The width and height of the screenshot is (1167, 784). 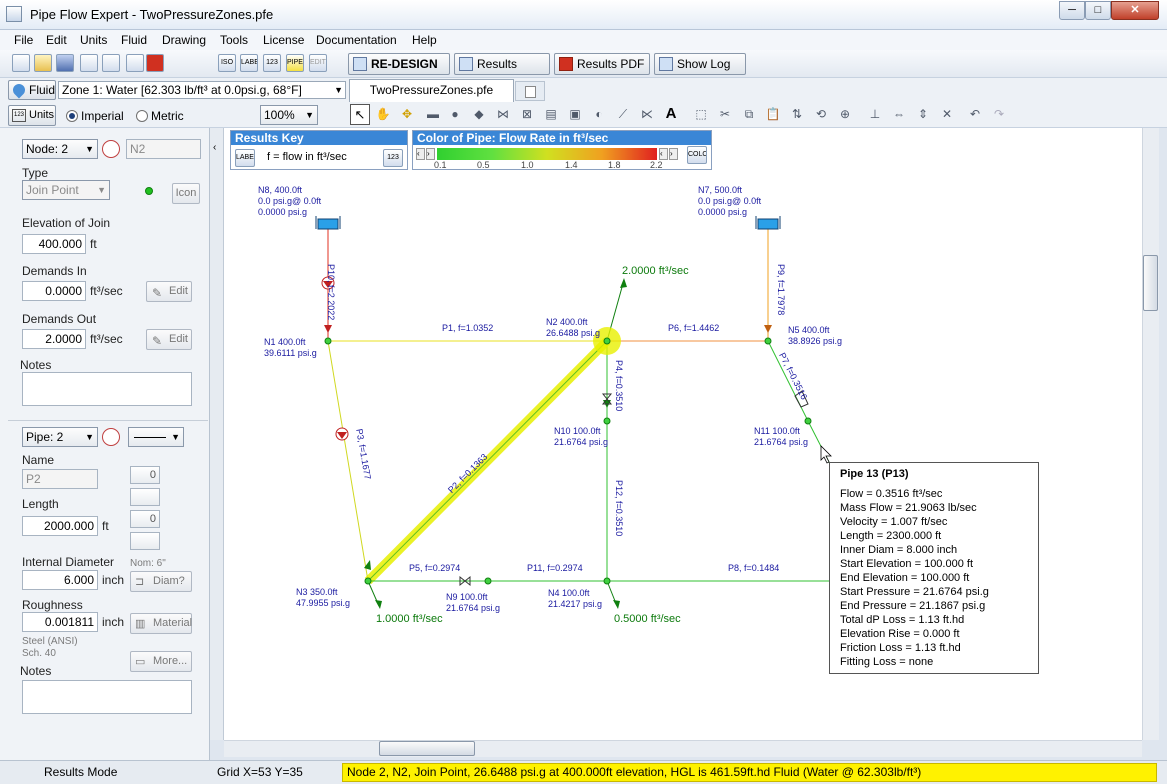 What do you see at coordinates (607, 341) in the screenshot?
I see `node-n2` at bounding box center [607, 341].